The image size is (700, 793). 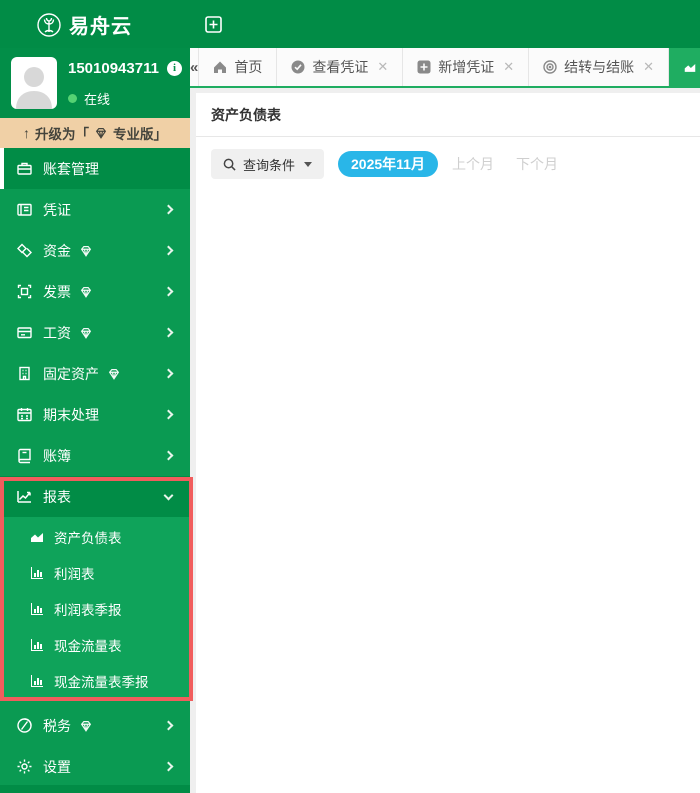 I want to click on book-icon, so click(x=24, y=455).